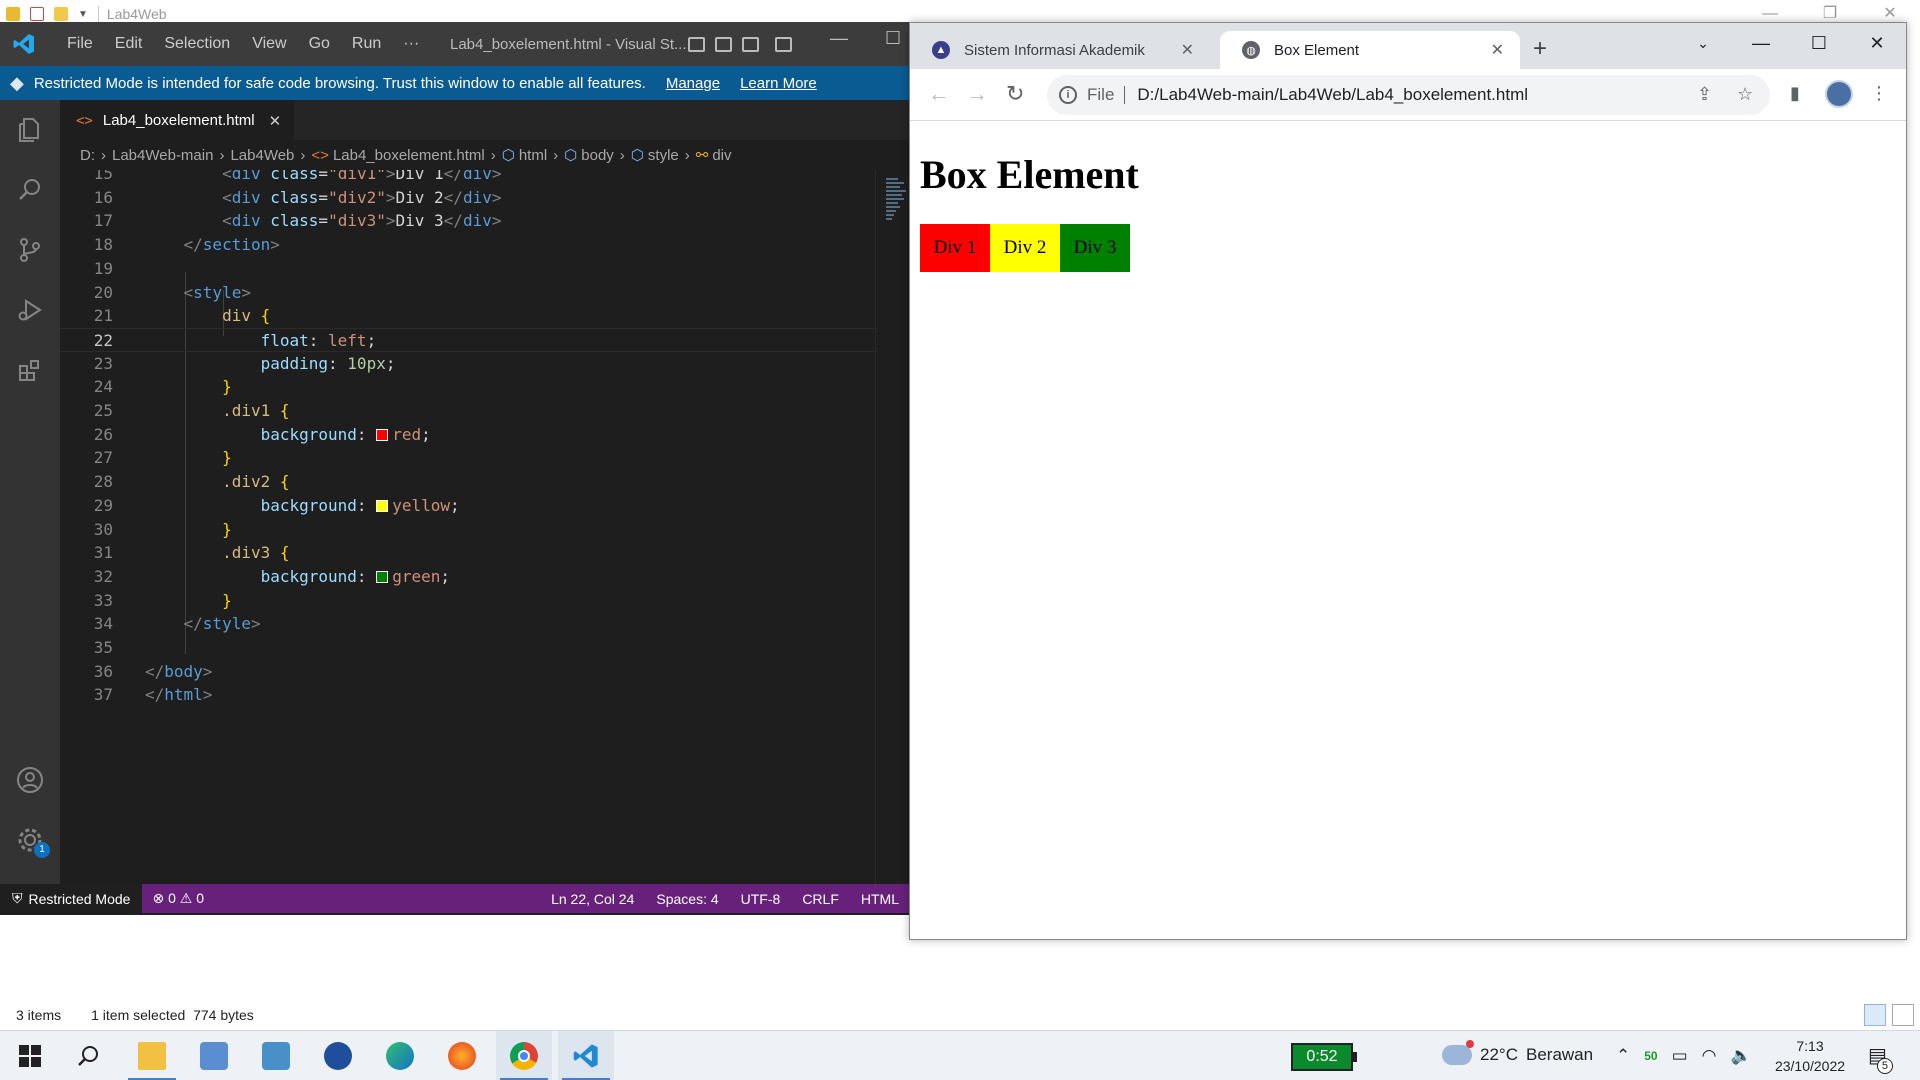  I want to click on accounts-icon, so click(30, 780).